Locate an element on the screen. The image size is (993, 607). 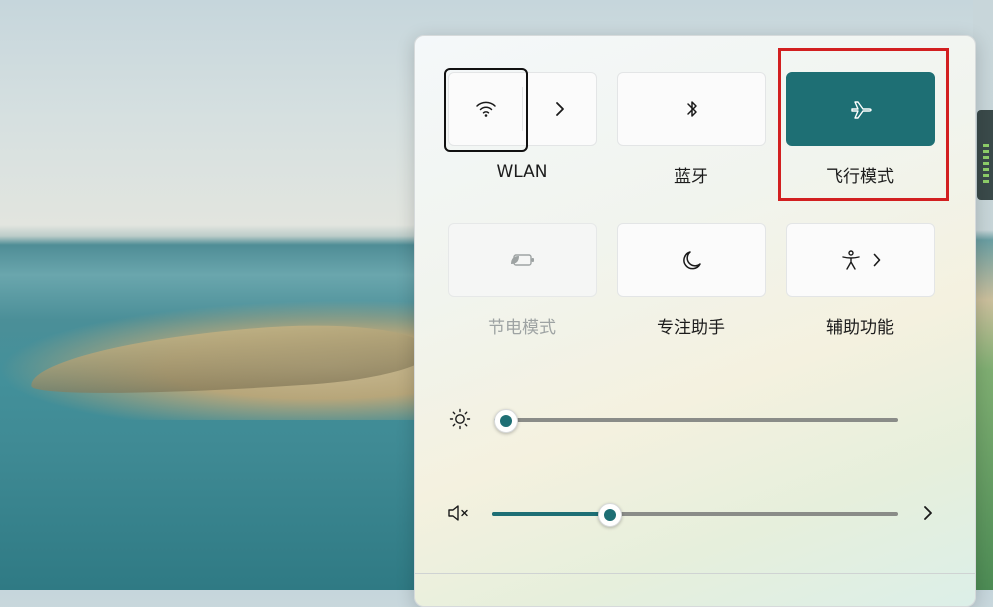
wlan-expand-button is located at coordinates (559, 109).